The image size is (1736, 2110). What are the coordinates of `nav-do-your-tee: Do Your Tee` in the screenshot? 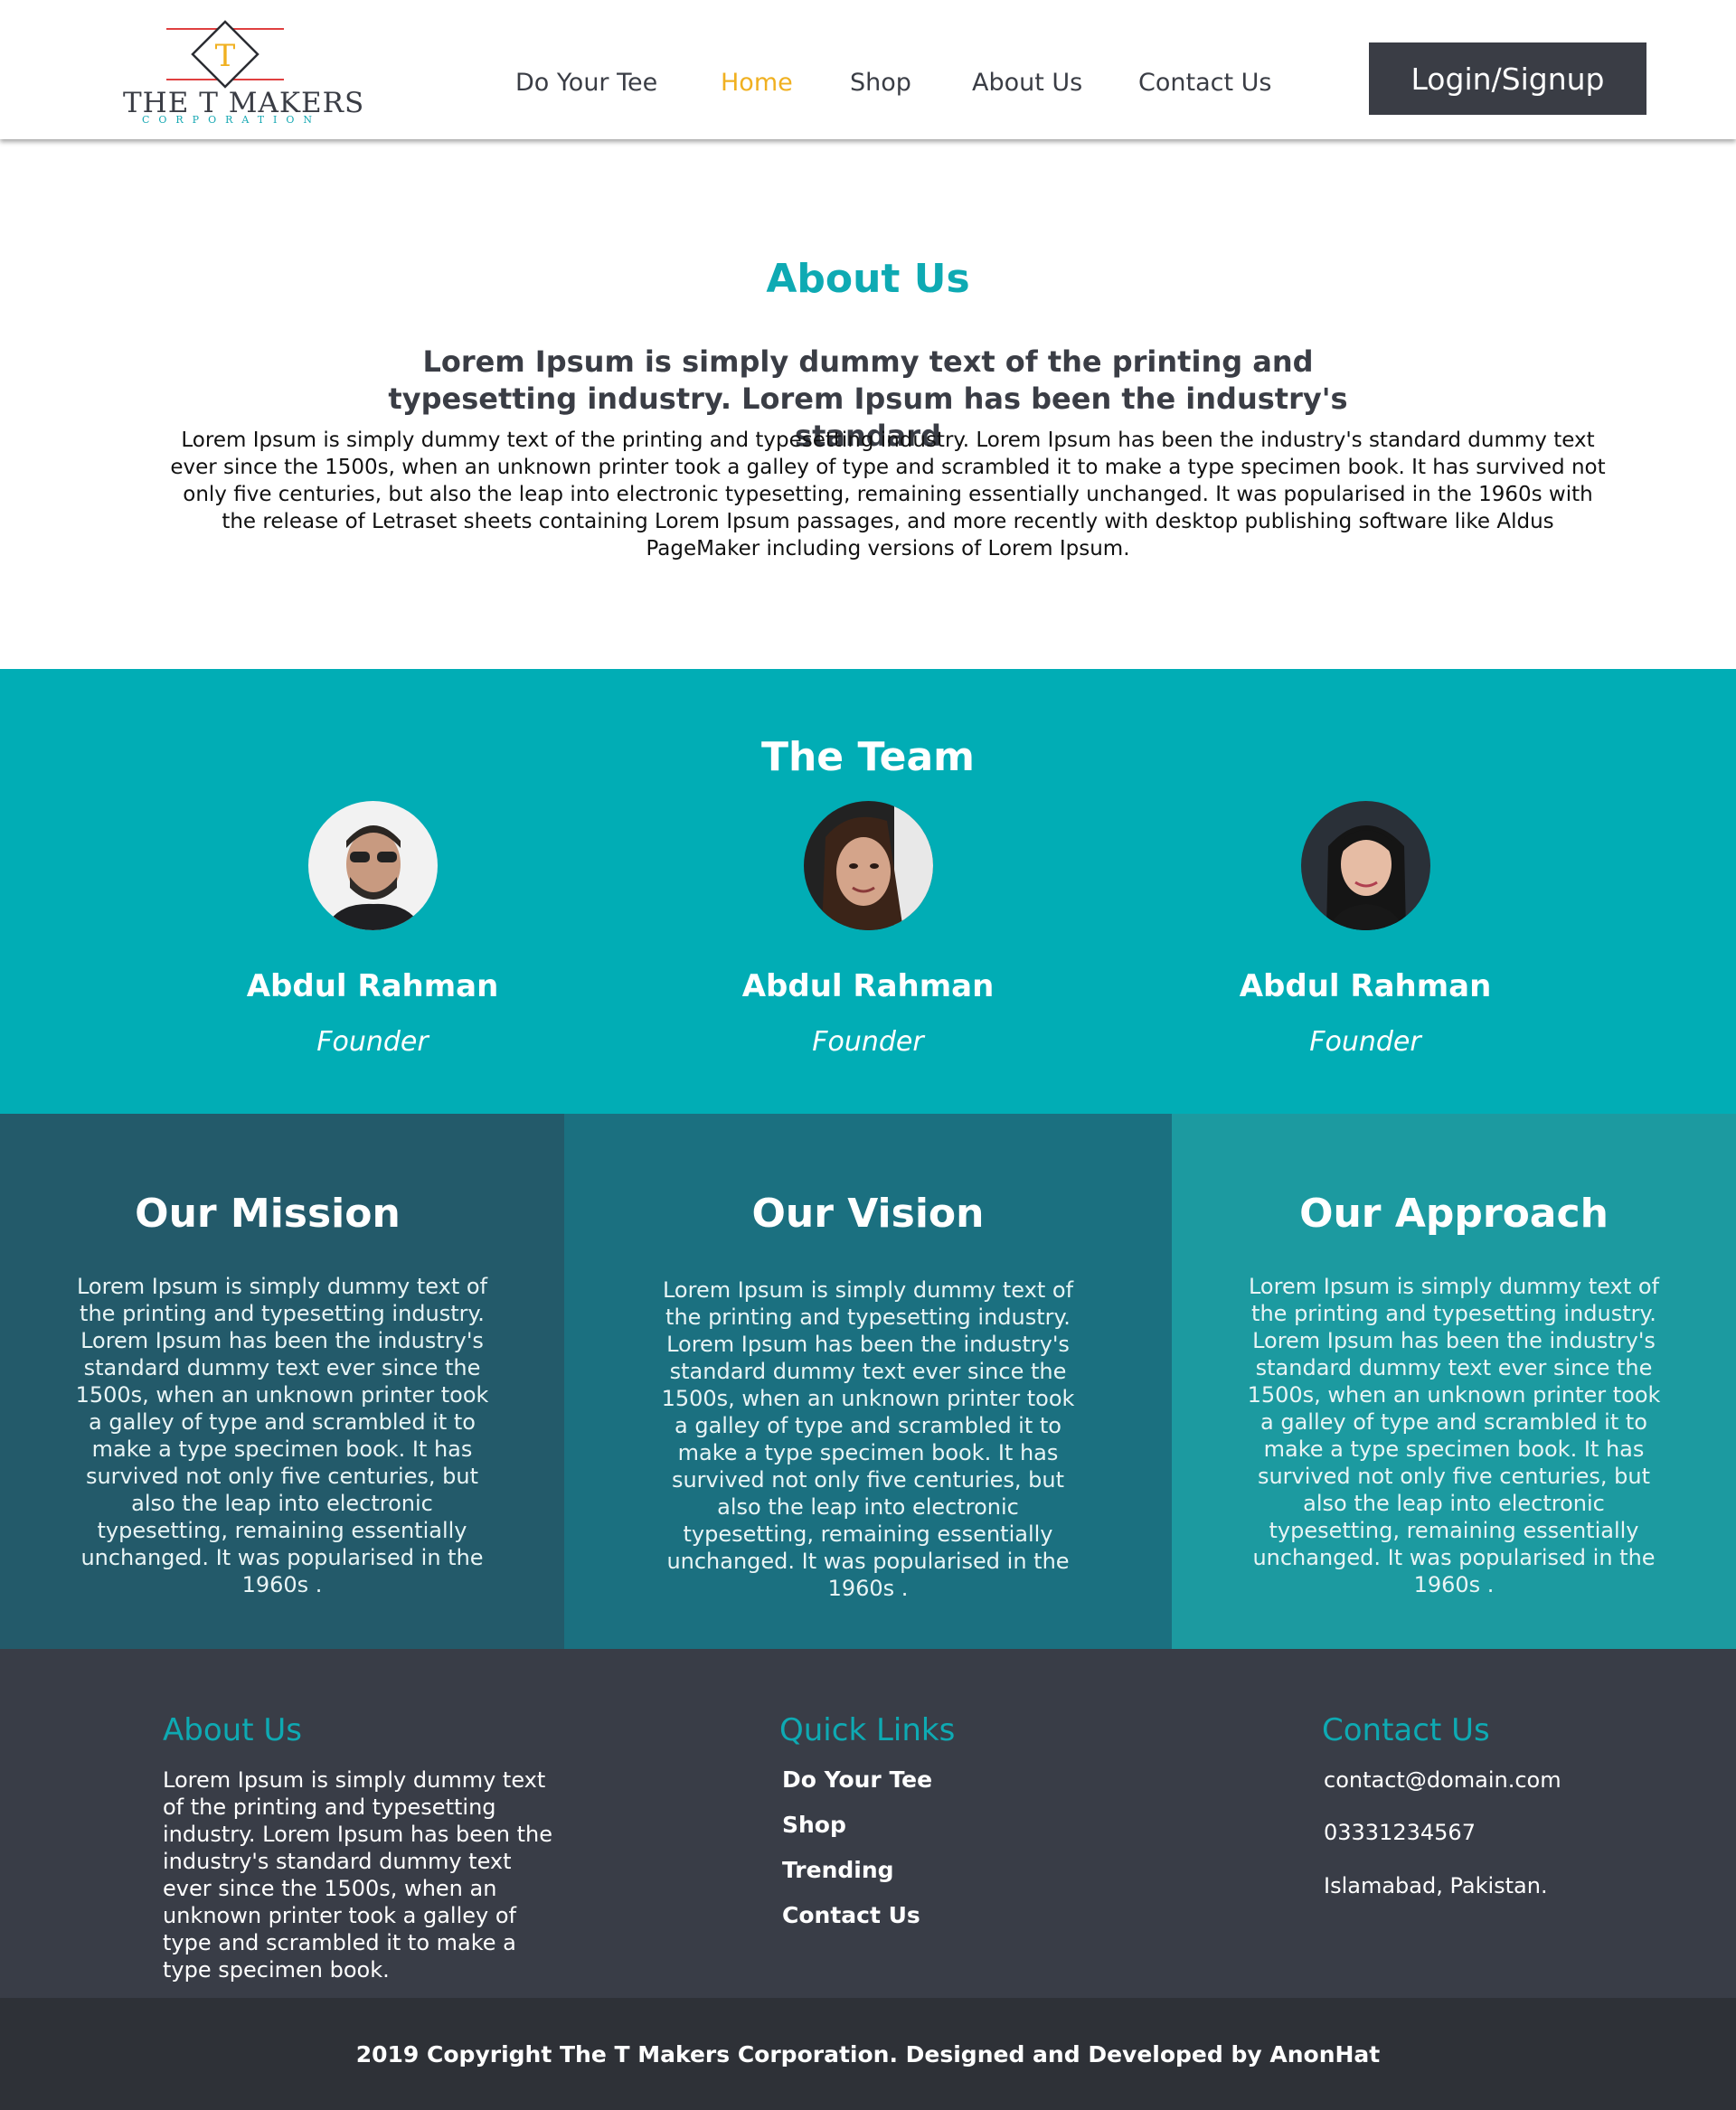 It's located at (586, 83).